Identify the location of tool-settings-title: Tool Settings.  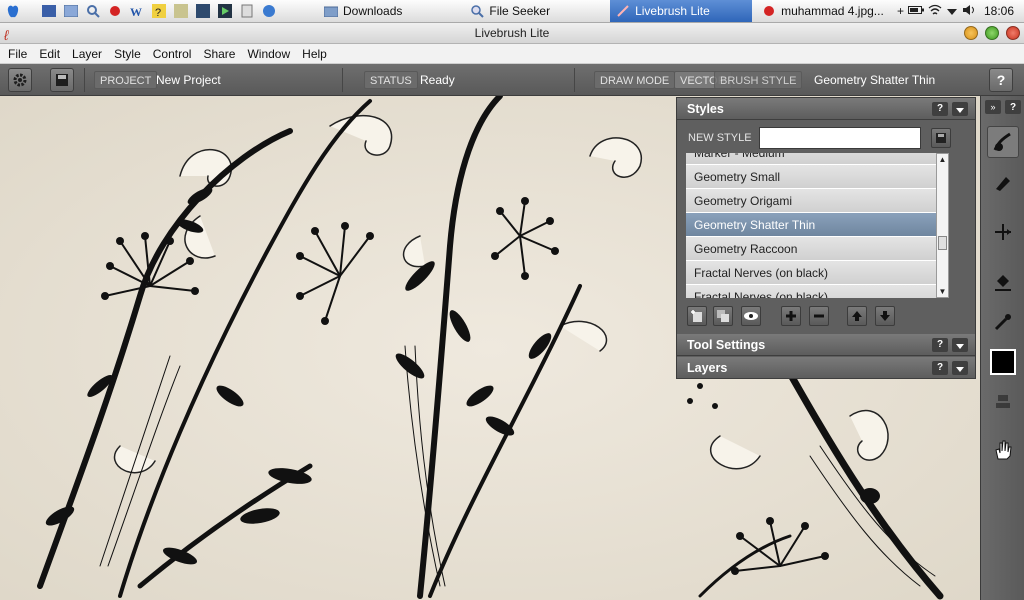
(726, 345).